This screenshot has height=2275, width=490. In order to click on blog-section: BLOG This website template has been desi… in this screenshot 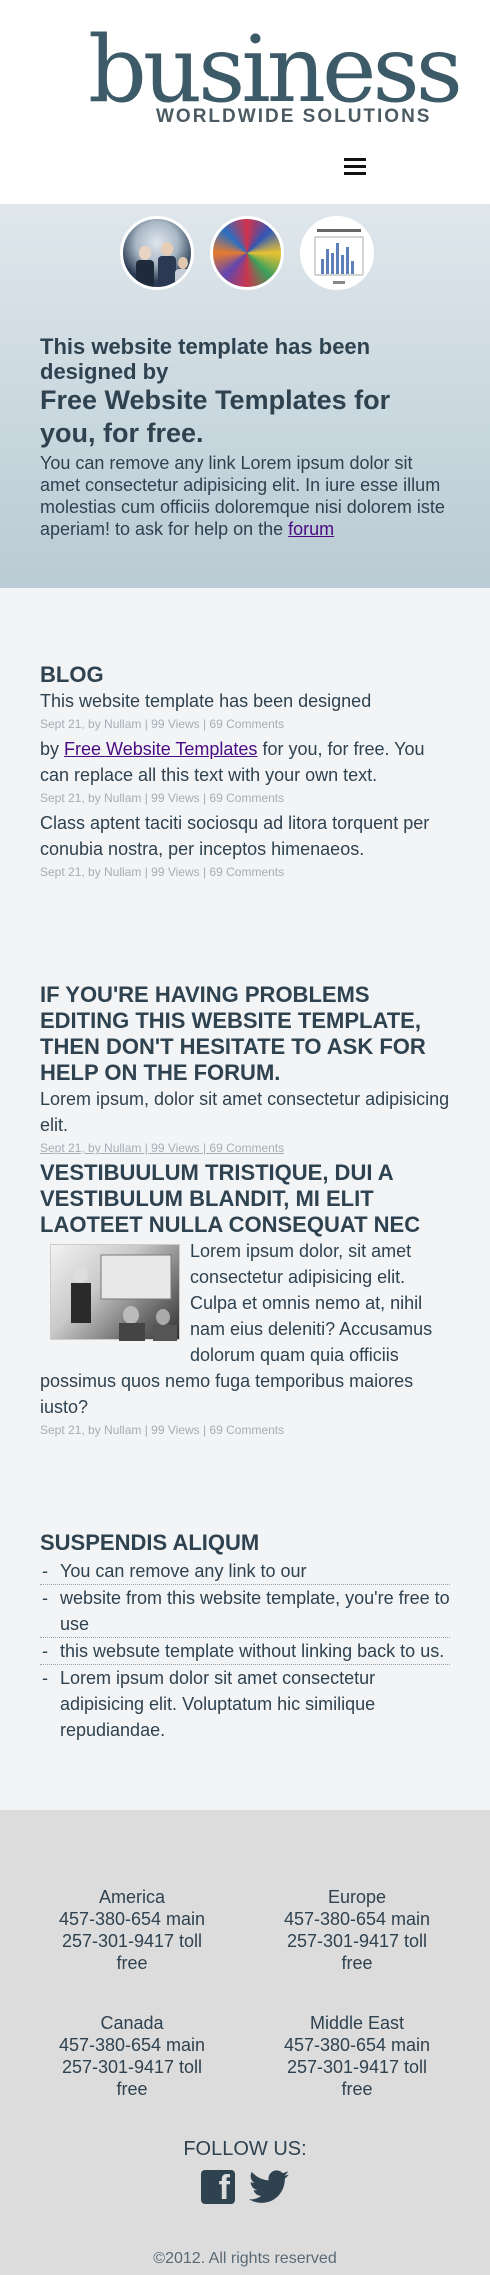, I will do `click(245, 773)`.